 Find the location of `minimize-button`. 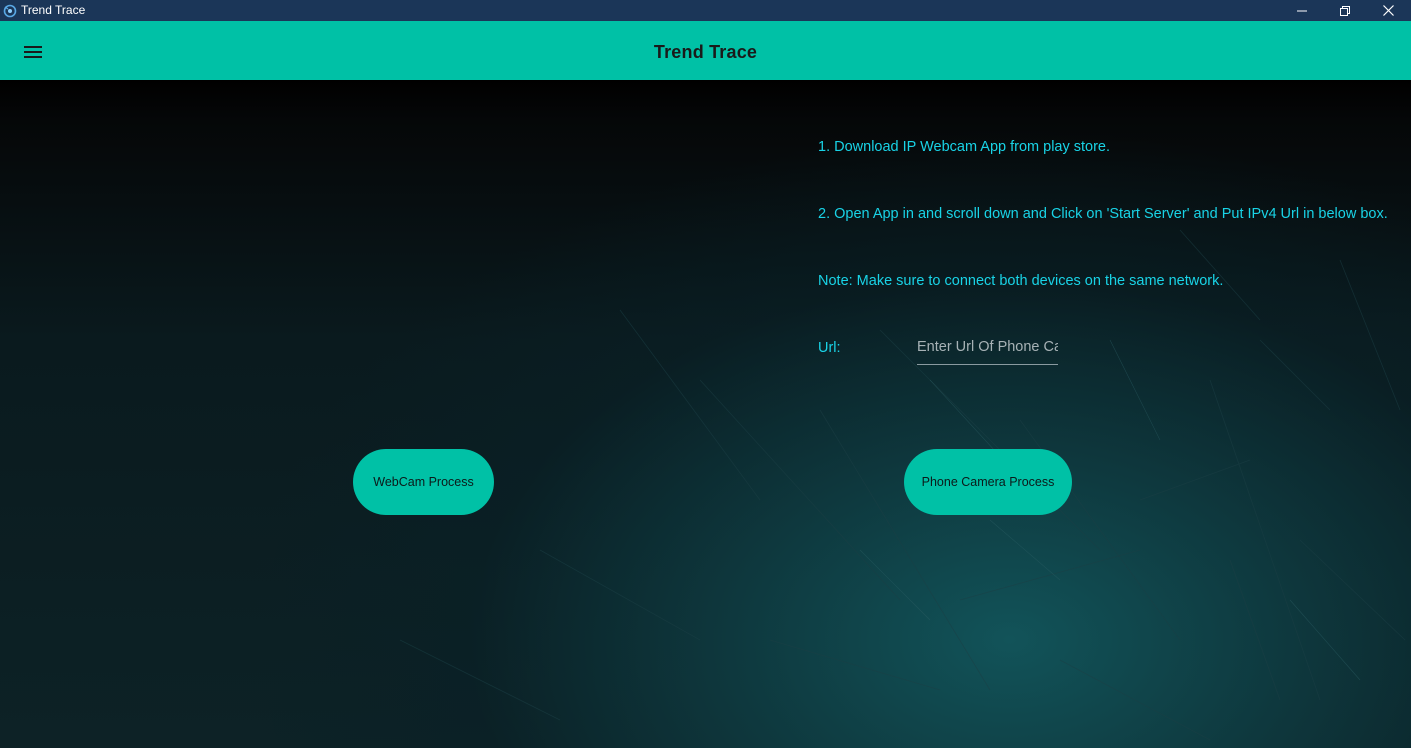

minimize-button is located at coordinates (1302, 10).